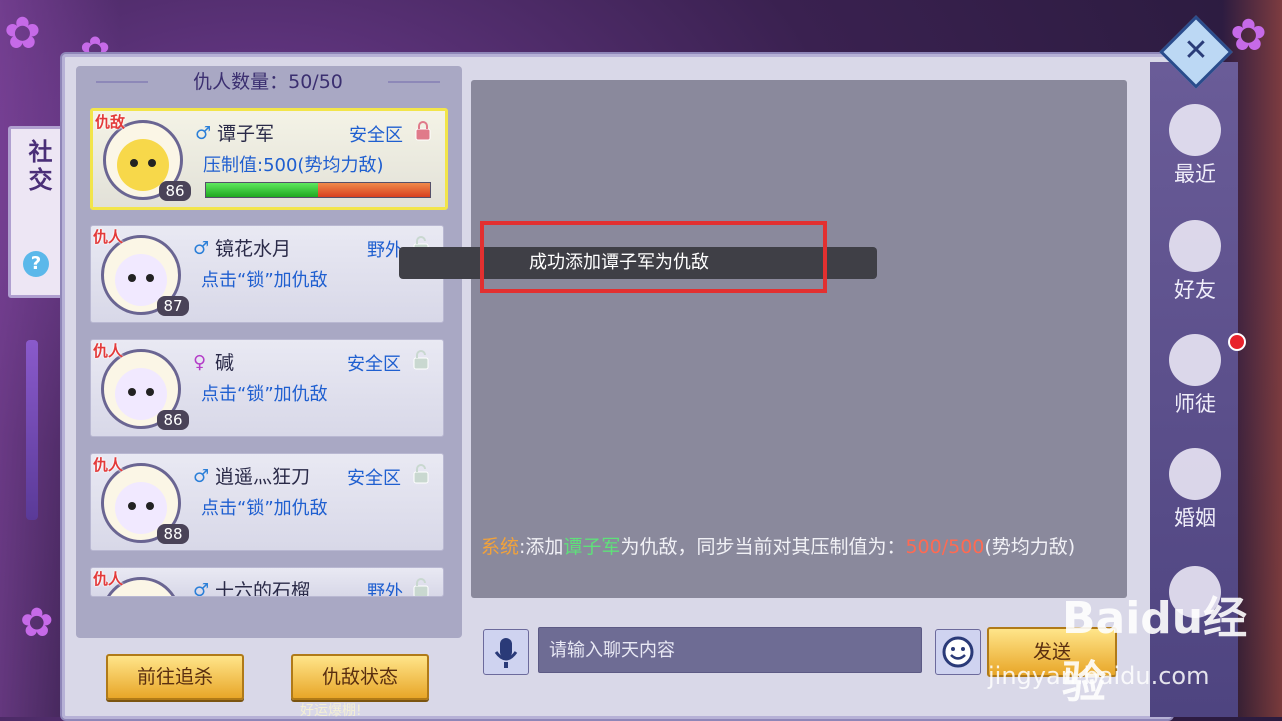 This screenshot has height=721, width=1282. Describe the element at coordinates (1237, 342) in the screenshot. I see `notification-dot` at that location.